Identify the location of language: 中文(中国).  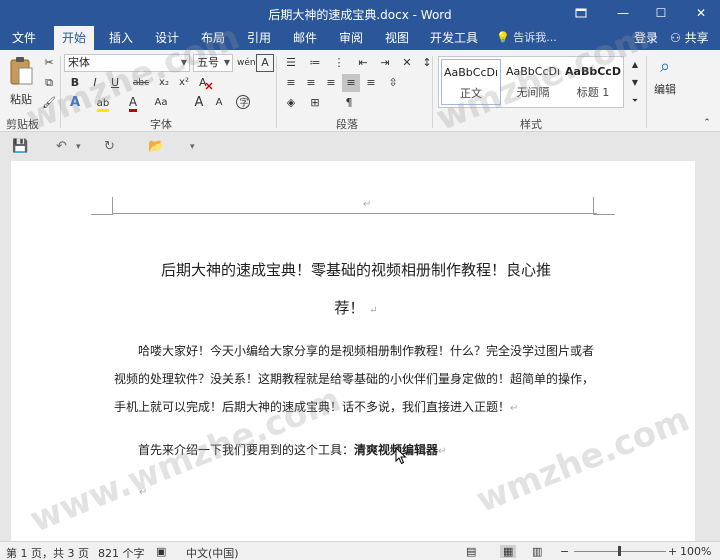
(212, 552).